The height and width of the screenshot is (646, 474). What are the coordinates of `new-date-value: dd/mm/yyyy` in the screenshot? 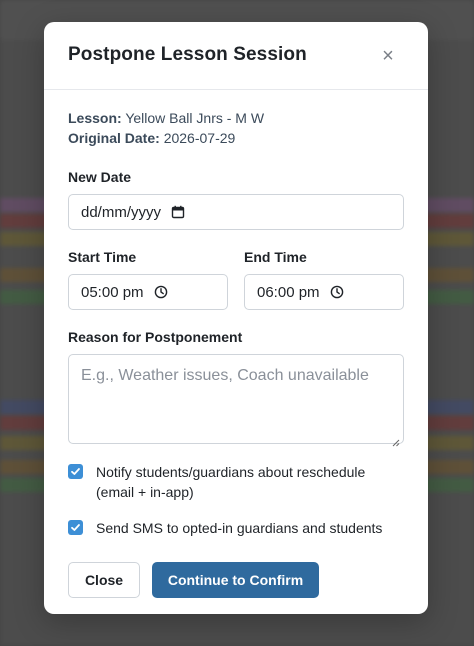 It's located at (121, 212).